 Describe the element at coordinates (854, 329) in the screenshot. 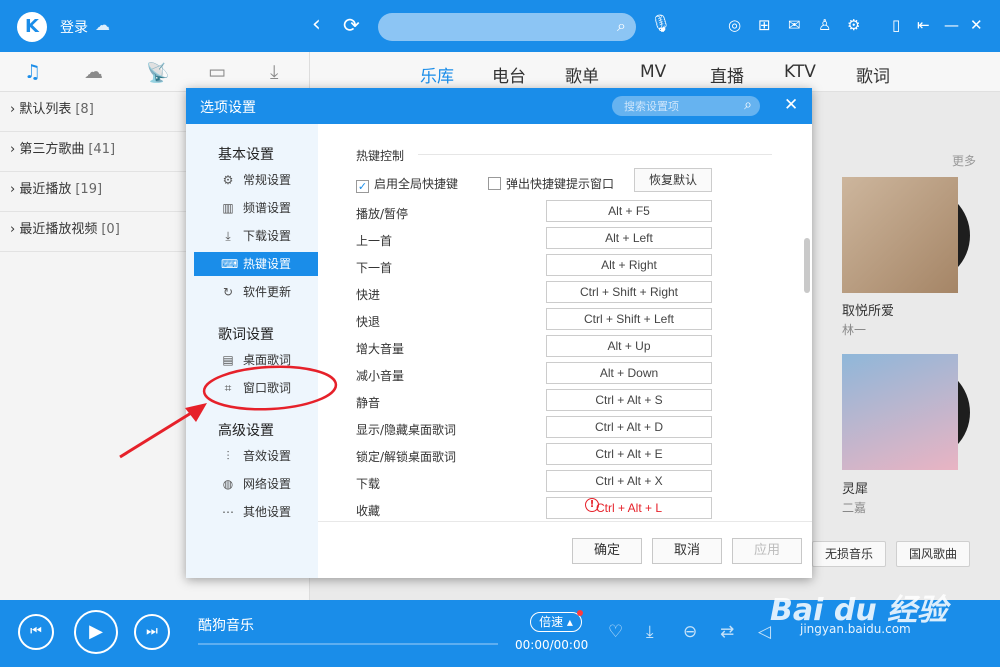

I see `album-artist: 林一` at that location.